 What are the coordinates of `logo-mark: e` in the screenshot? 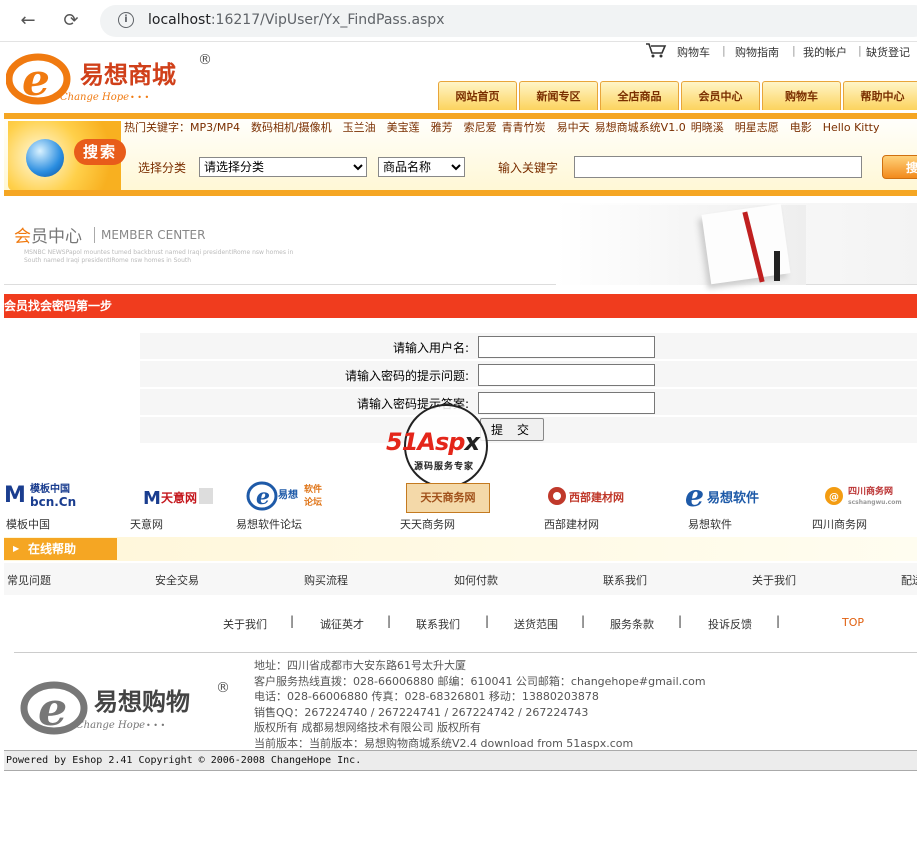 It's located at (36, 80).